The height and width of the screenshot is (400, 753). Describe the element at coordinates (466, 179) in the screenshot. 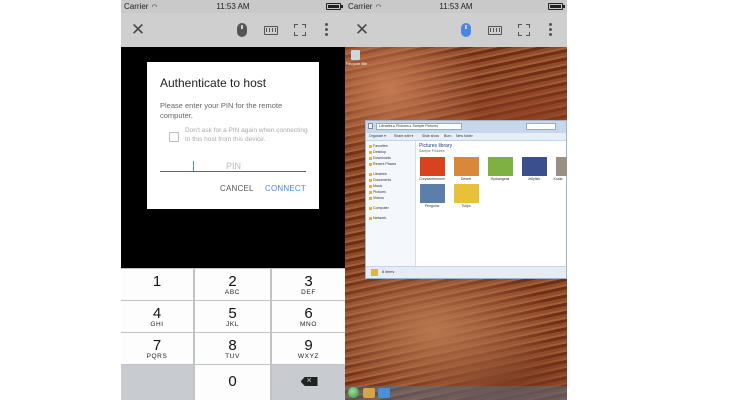

I see `thumbnail-label: Desert` at that location.